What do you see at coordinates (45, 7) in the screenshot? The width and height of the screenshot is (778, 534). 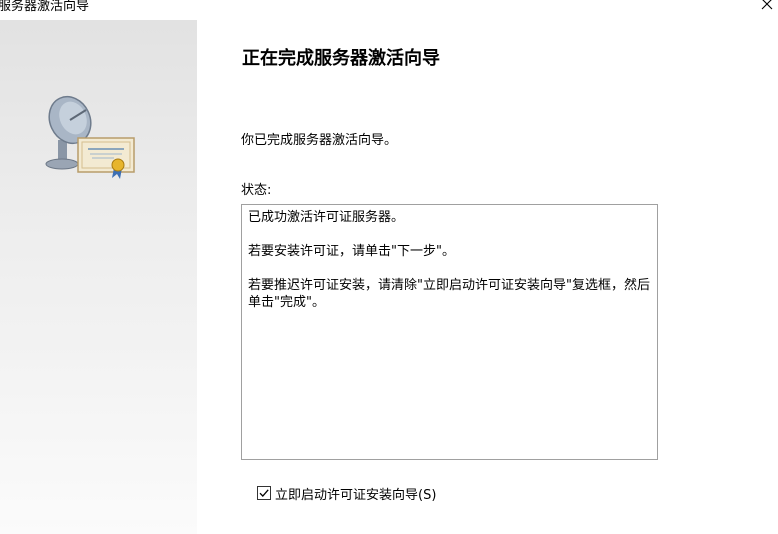 I see `window-title: 服务器激活向导` at bounding box center [45, 7].